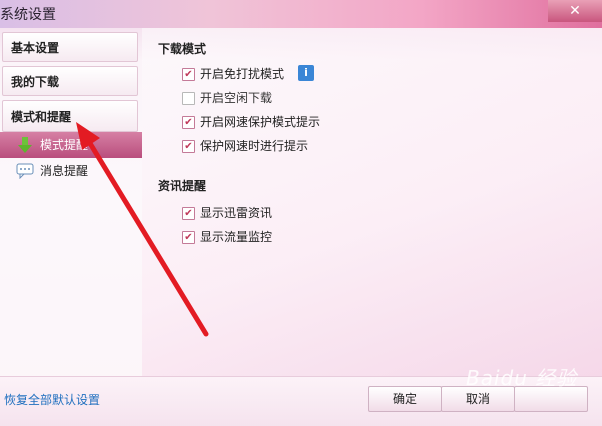 The image size is (602, 426). Describe the element at coordinates (64, 171) in the screenshot. I see `sidebar-subitem-label: 消息提醒` at that location.